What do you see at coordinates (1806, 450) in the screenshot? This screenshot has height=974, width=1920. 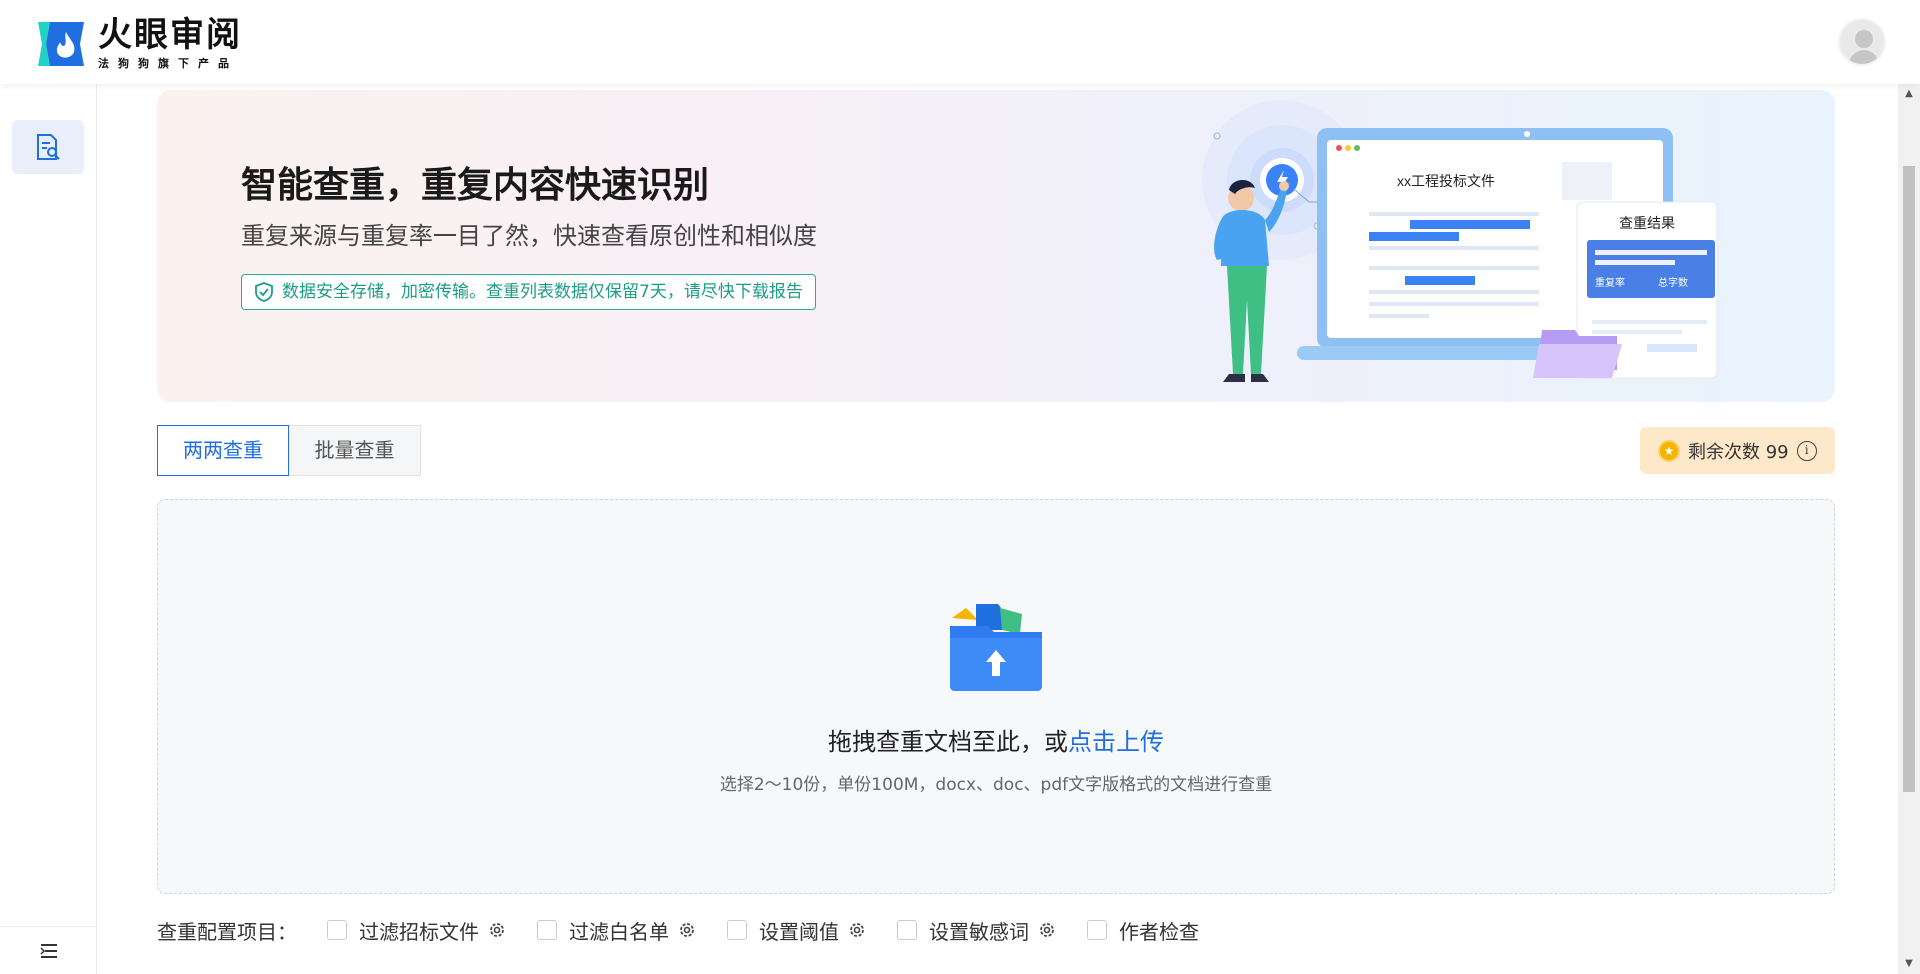 I see `info-icon: i` at bounding box center [1806, 450].